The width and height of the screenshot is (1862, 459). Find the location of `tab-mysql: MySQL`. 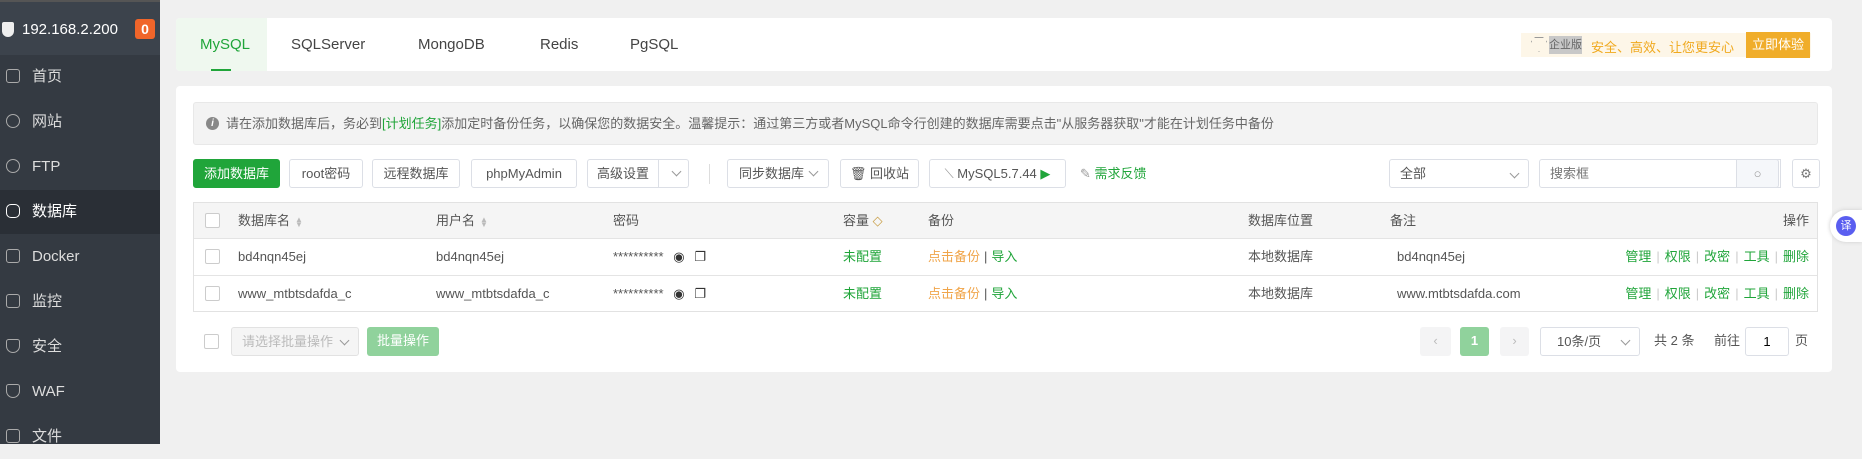

tab-mysql: MySQL is located at coordinates (221, 44).